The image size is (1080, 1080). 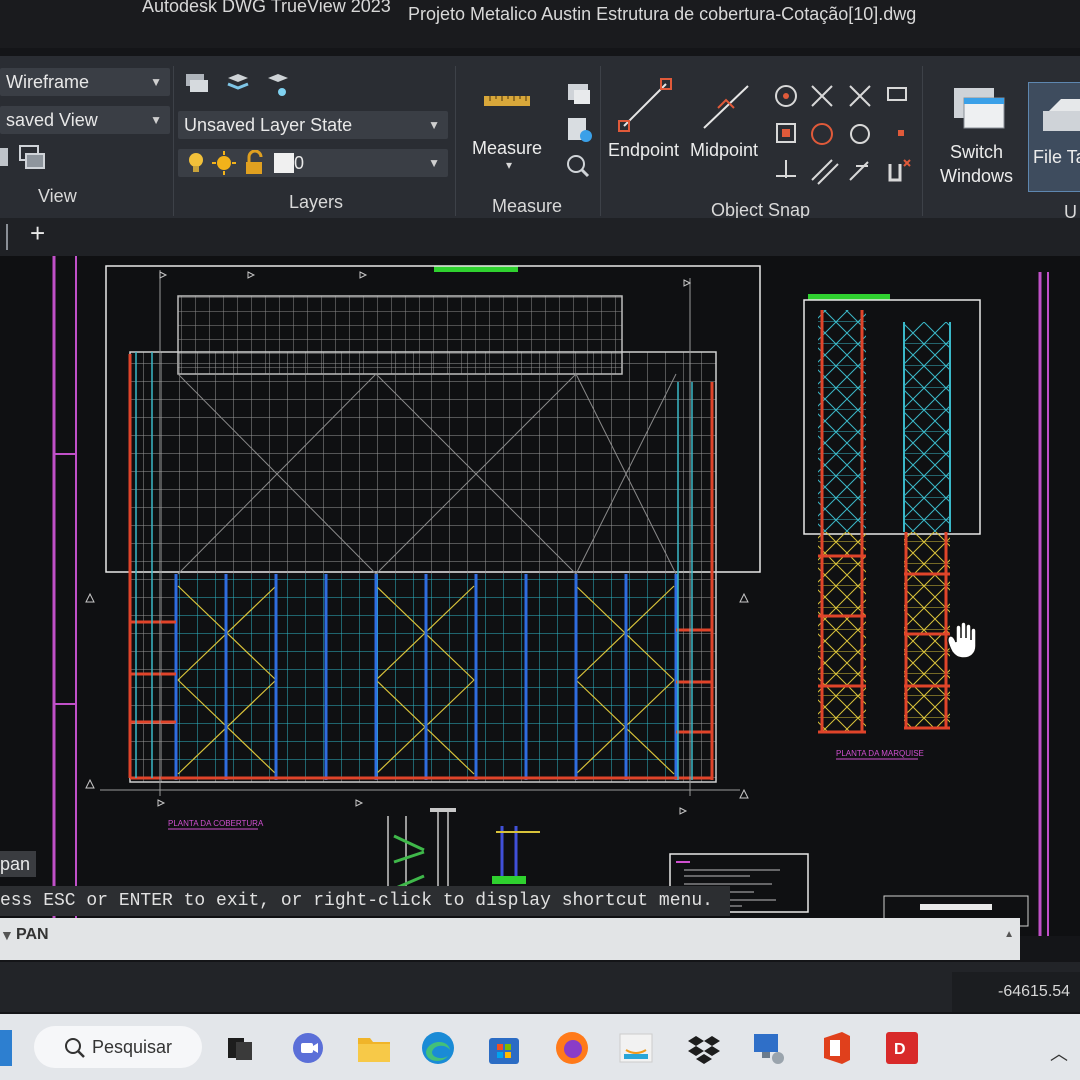 I want to click on chevron-down-icon: ▾, so click(x=509, y=165).